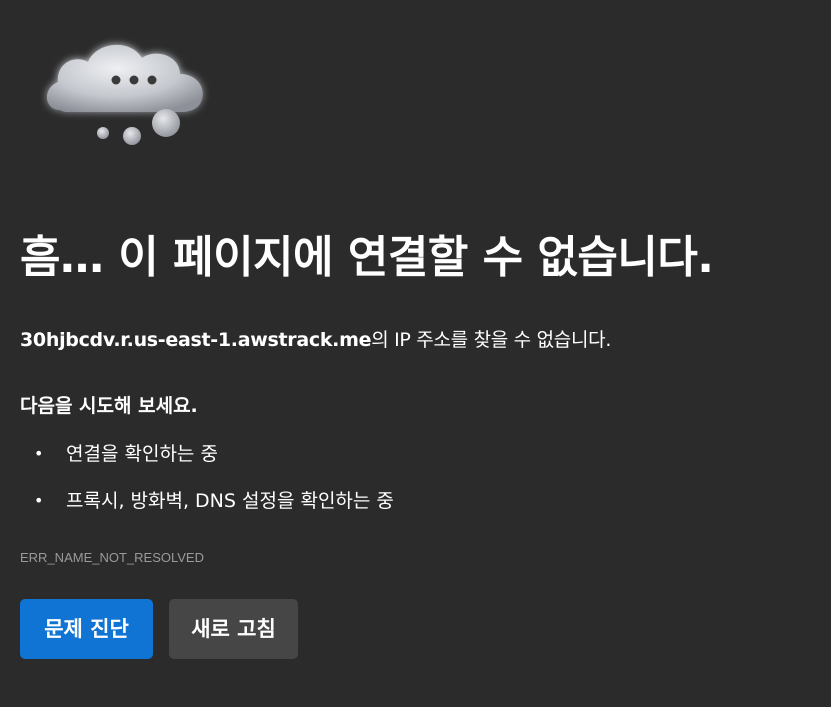  I want to click on error-message-suffix: 의 IP 주소를 찾을 수 없습니다., so click(491, 340).